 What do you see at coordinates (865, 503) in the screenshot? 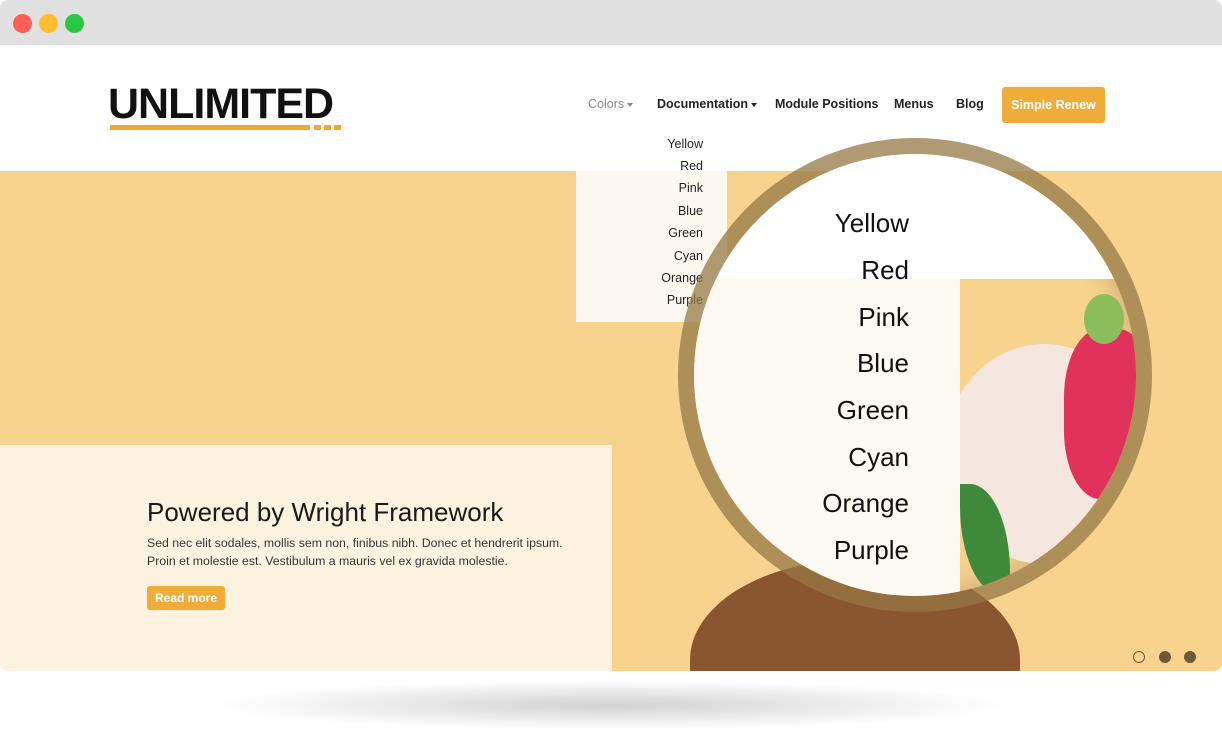
I see `magnified-item: Orange` at bounding box center [865, 503].